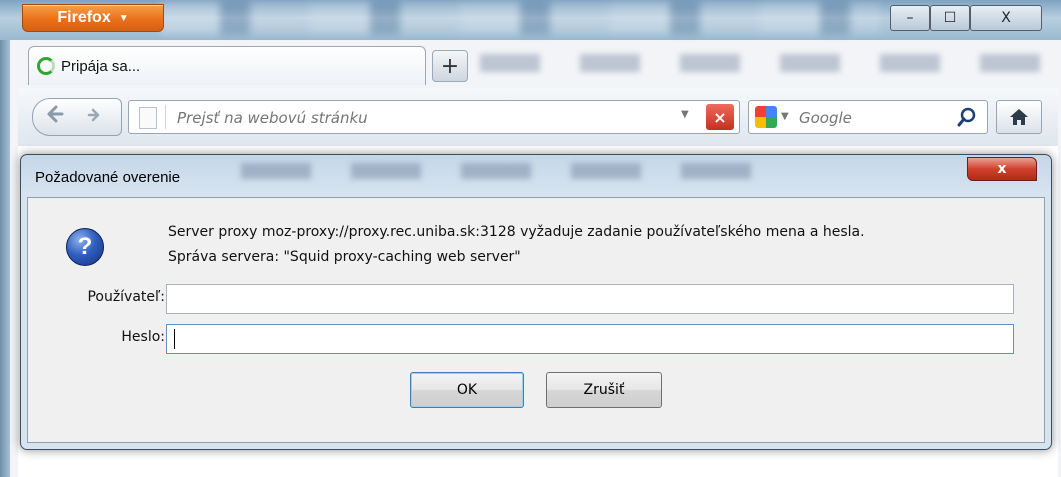 This screenshot has width=1061, height=477. I want to click on navigation-toolbar: ▼ × ▼, so click(538, 117).